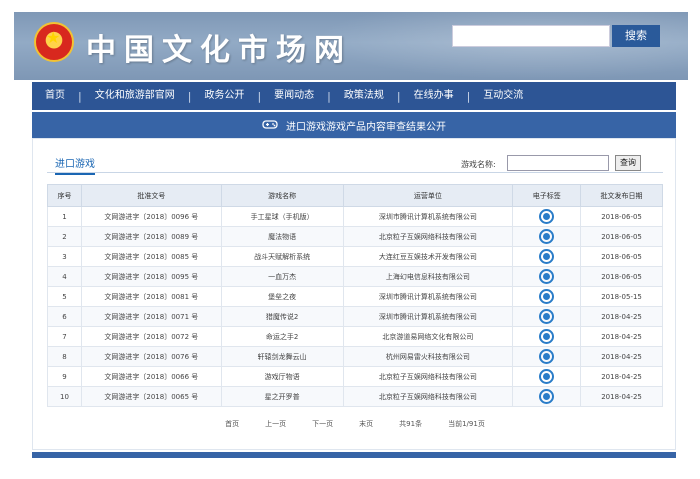 The height and width of the screenshot is (479, 700). Describe the element at coordinates (354, 455) in the screenshot. I see `footer-strip` at that location.